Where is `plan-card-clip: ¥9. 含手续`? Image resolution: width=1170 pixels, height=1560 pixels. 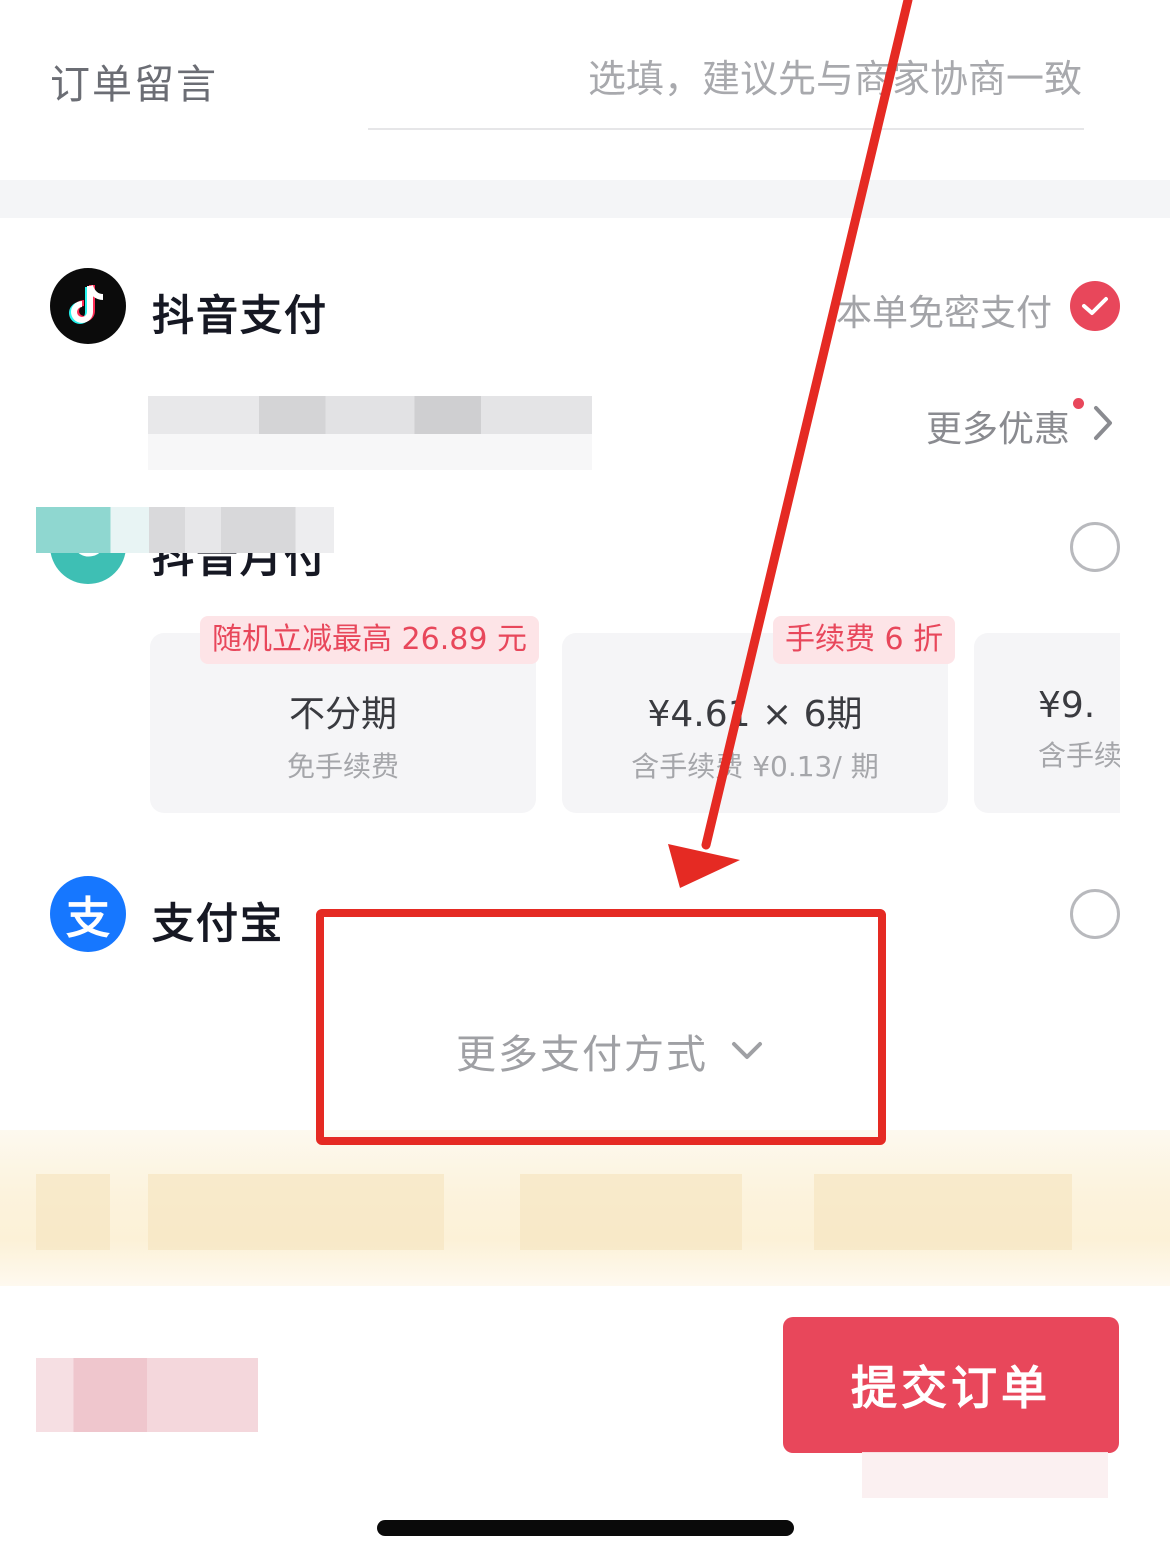
plan-card-clip: ¥9. 含手续 is located at coordinates (1047, 723).